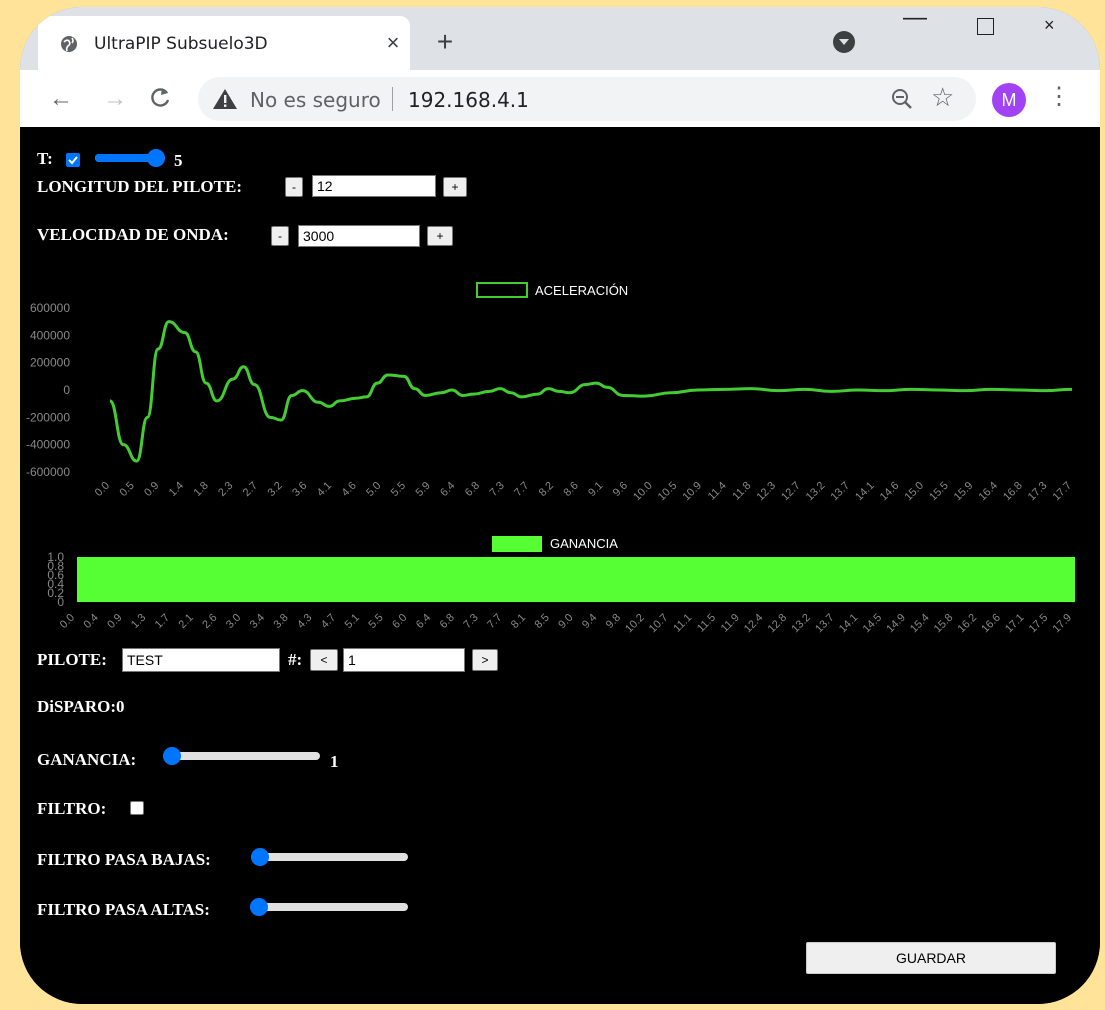 This screenshot has height=1010, width=1105. Describe the element at coordinates (260, 857) in the screenshot. I see `pasa-bajas-slider-thumb` at that location.